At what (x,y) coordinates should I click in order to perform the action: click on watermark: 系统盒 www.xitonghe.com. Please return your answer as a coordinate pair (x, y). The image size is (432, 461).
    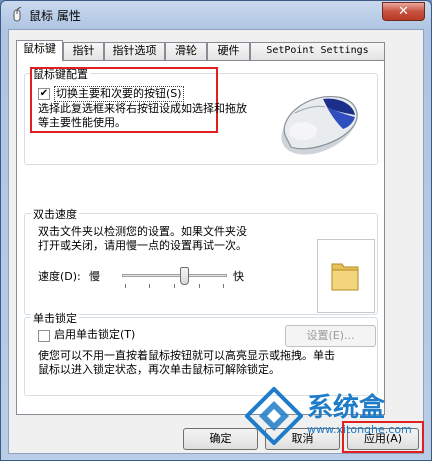
    Looking at the image, I should click on (333, 419).